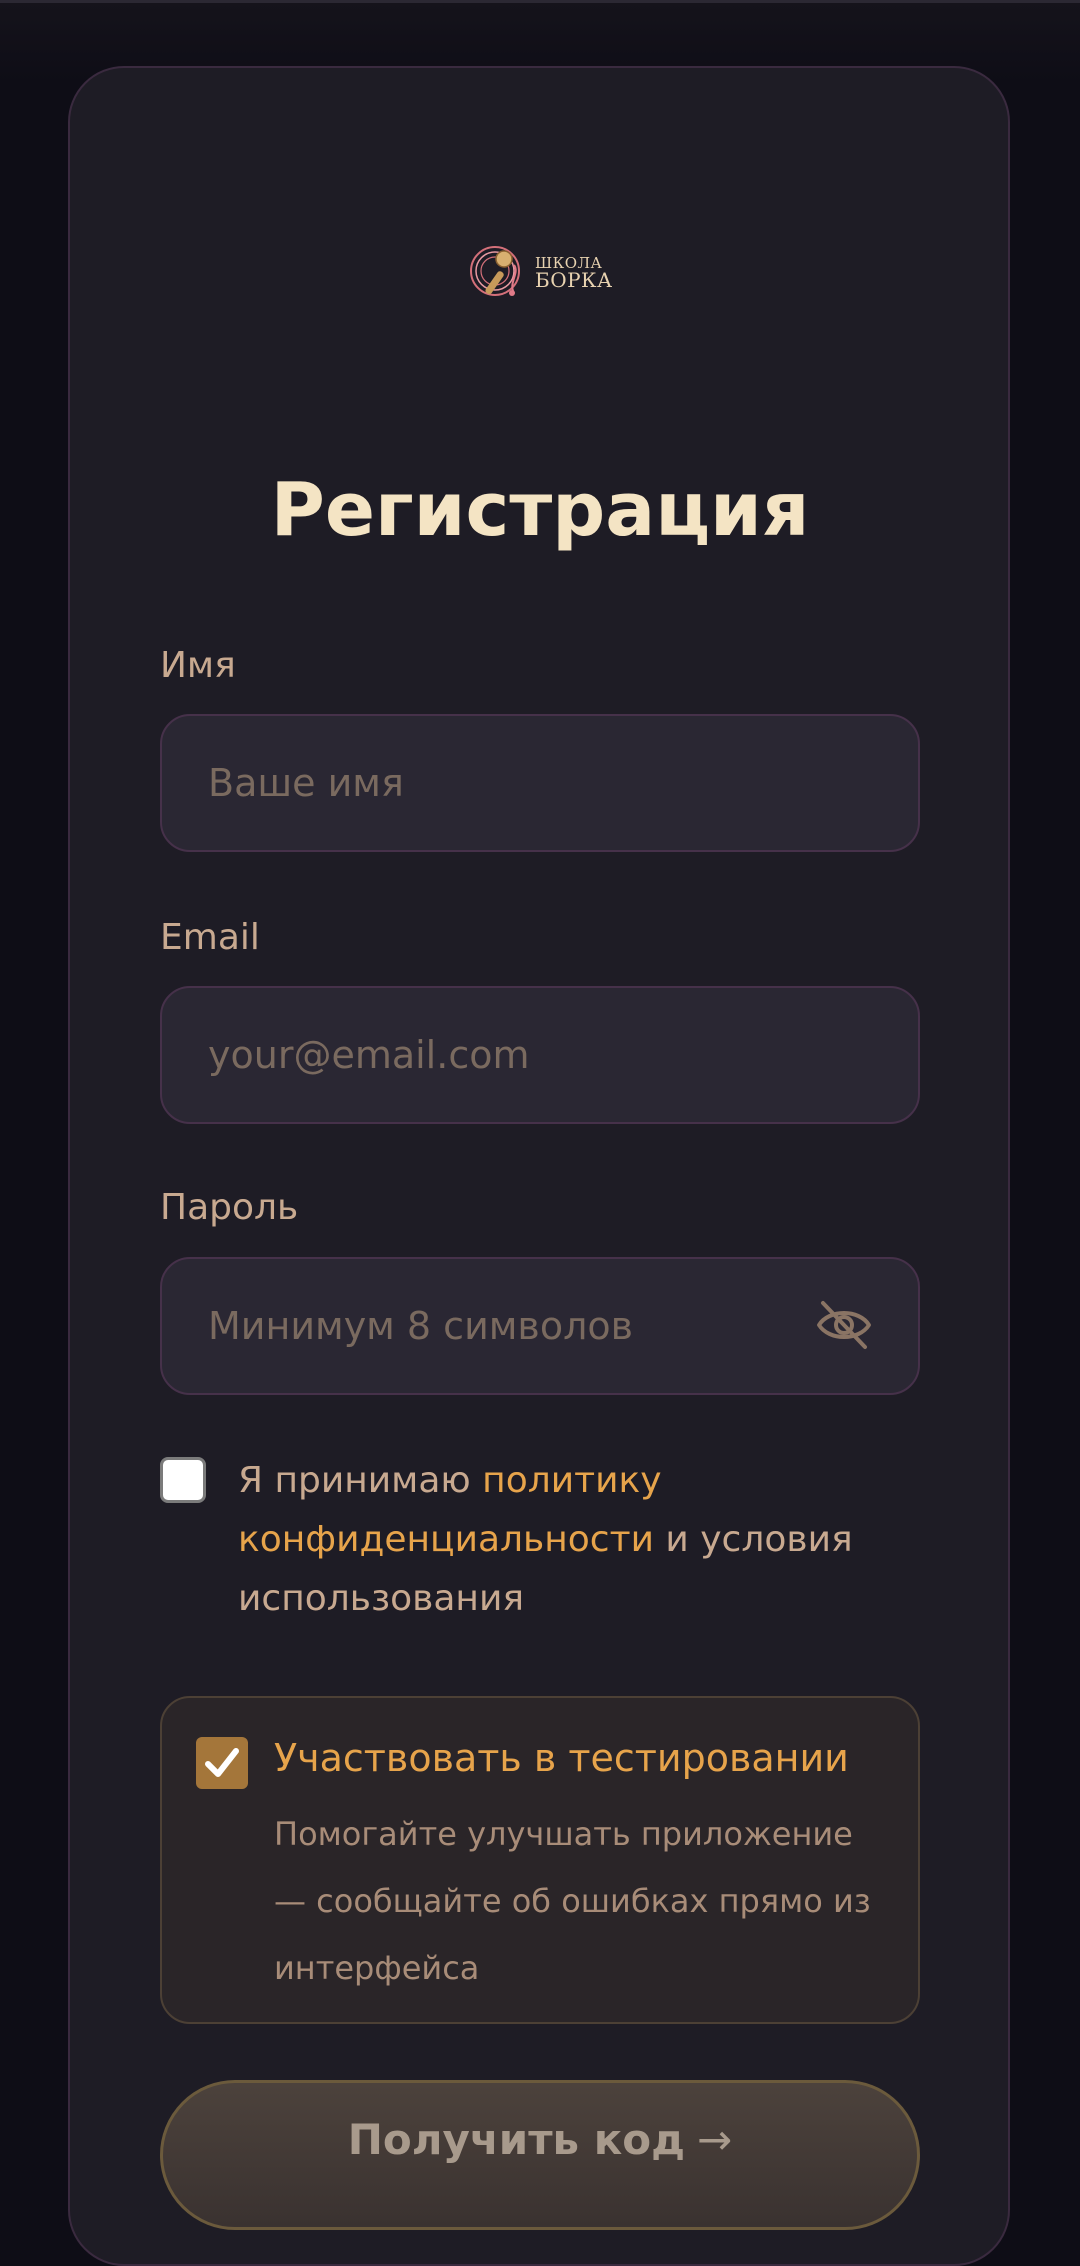  I want to click on microphone-logo-icon, so click(495, 271).